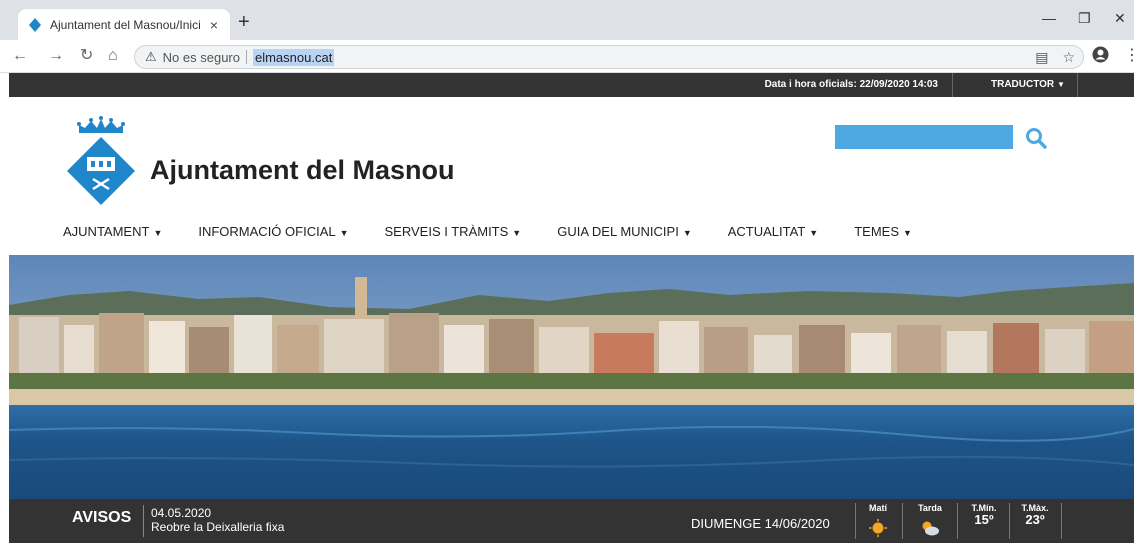 This screenshot has height=543, width=1134. I want to click on browser-tab: Ajuntament del Masnou/Inici ×, so click(124, 24).